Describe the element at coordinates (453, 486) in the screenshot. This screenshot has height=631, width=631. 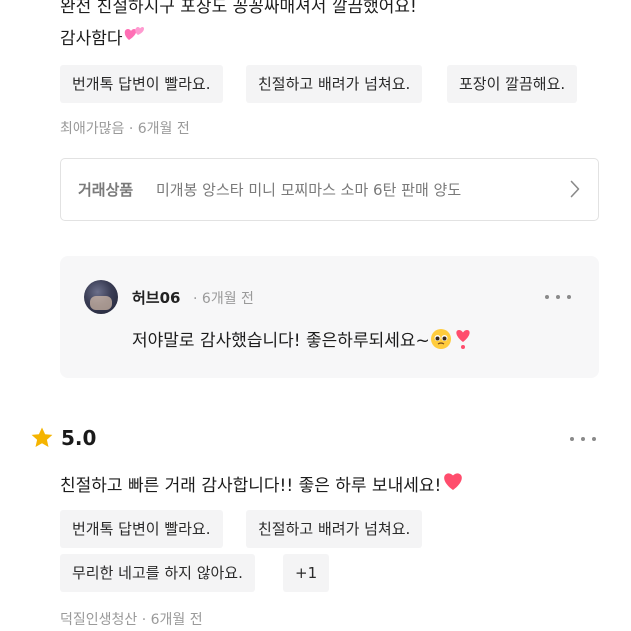
I see `heart-icon` at that location.